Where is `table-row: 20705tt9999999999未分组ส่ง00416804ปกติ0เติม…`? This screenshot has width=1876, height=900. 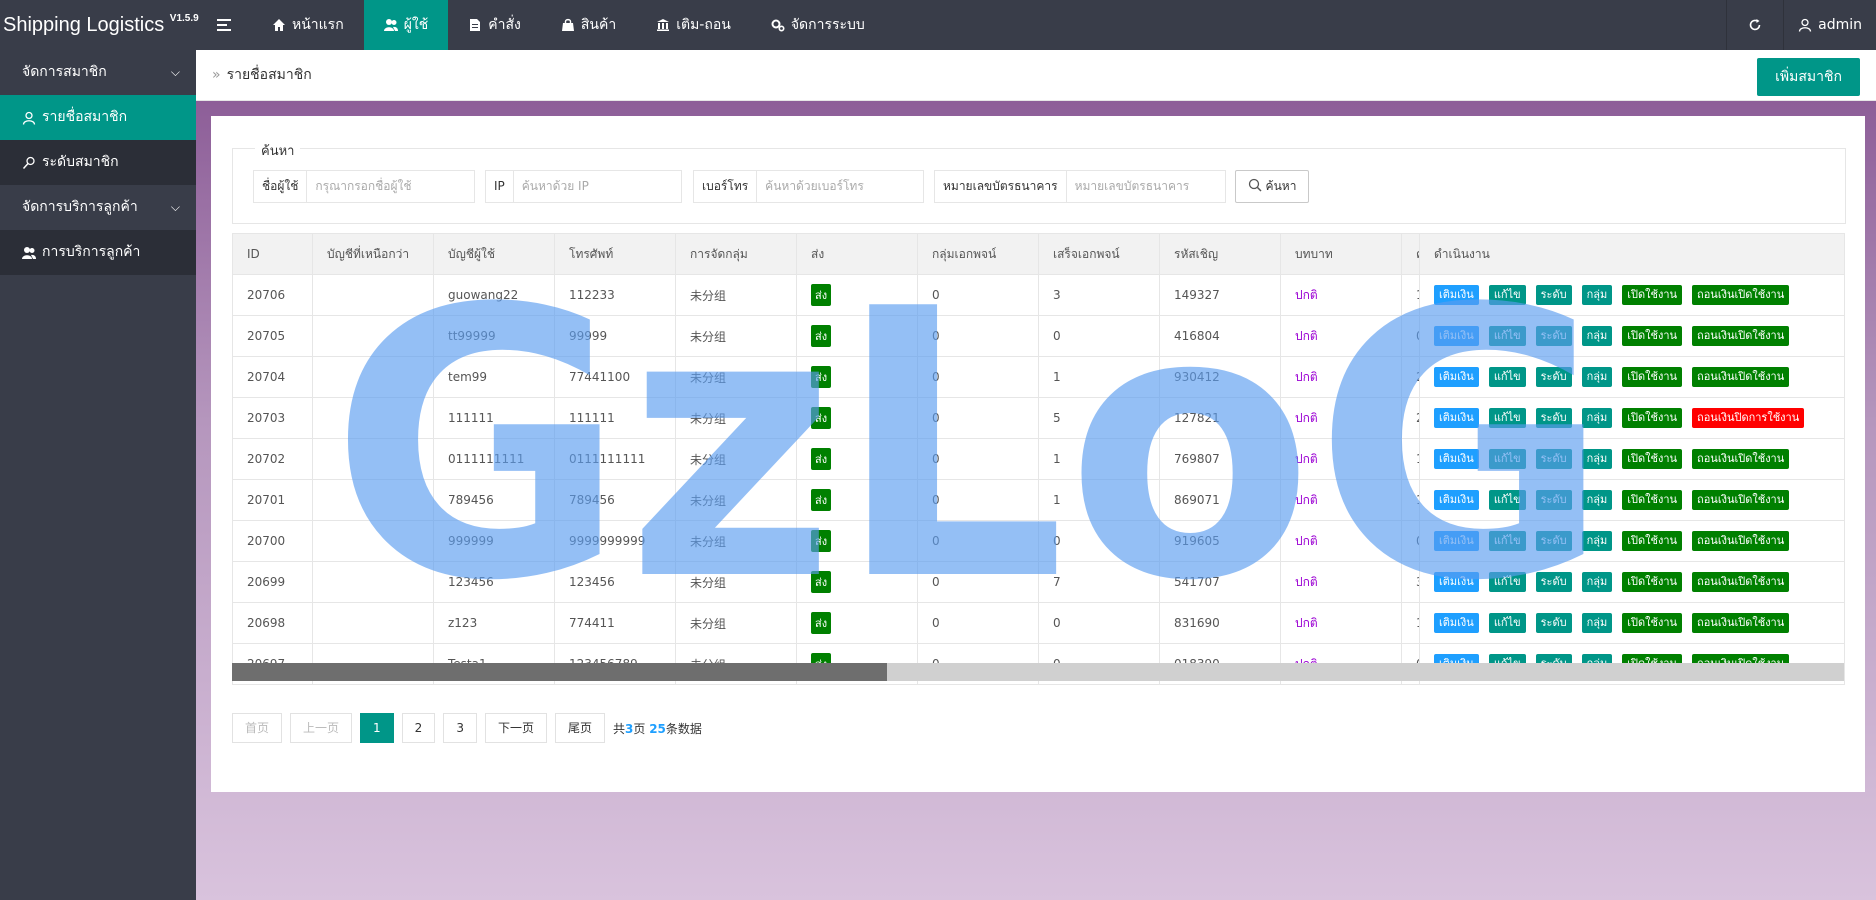 table-row: 20705tt9999999999未分组ส่ง00416804ปกติ0เติม… is located at coordinates (1038, 336).